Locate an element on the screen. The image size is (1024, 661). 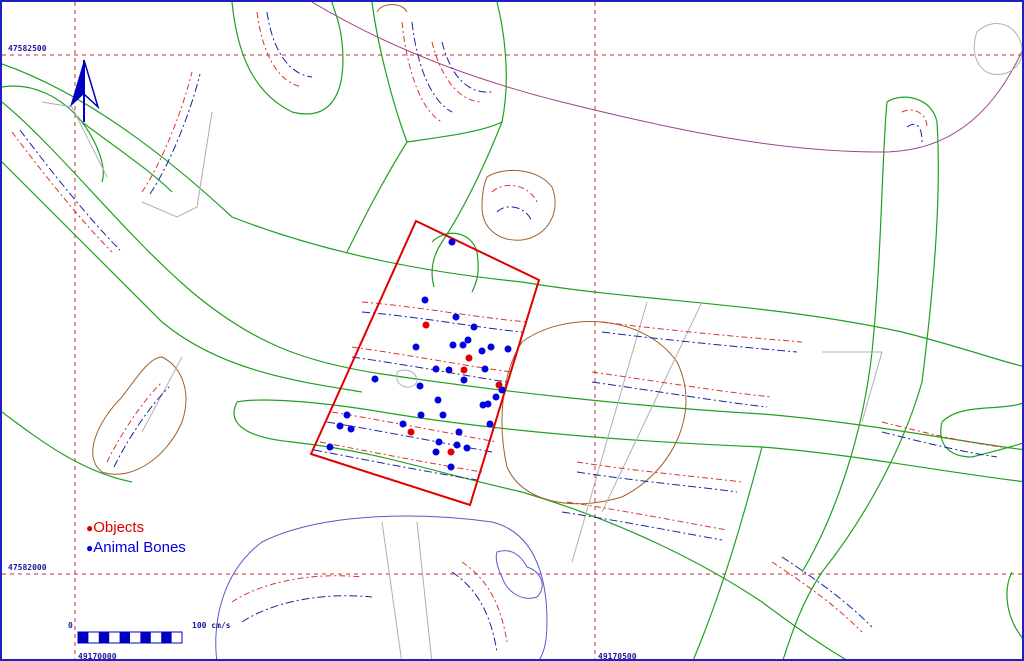
northing-label-bottom: 47582000 is located at coordinates (27, 567).